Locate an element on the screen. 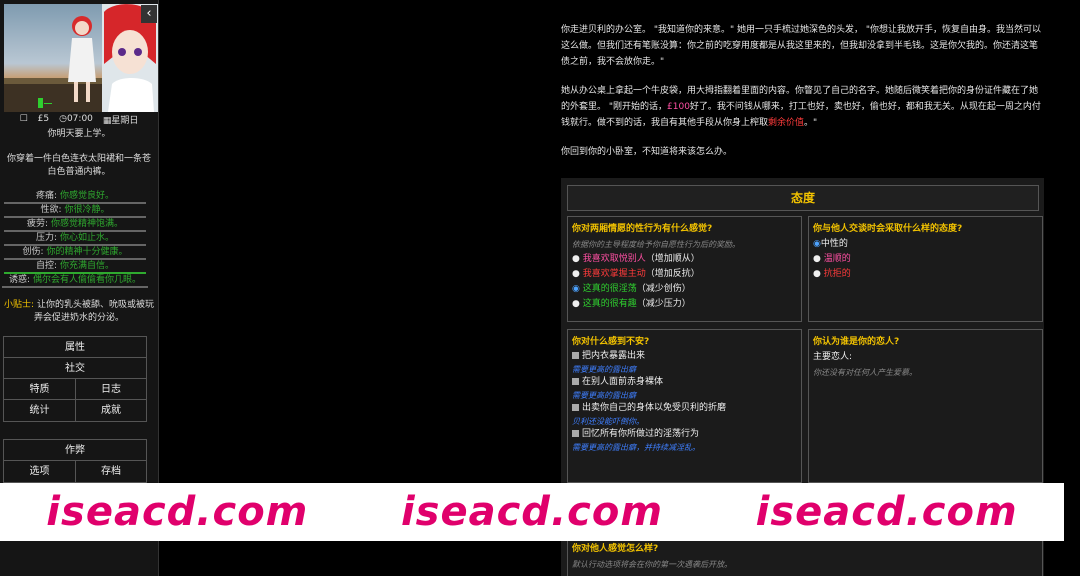 This screenshot has width=1080, height=576. main-menu: 属性 社交 特质 日志 统计 成就 is located at coordinates (75, 379).